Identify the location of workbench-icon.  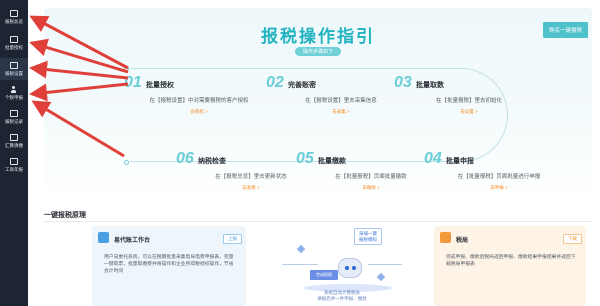
(103, 237).